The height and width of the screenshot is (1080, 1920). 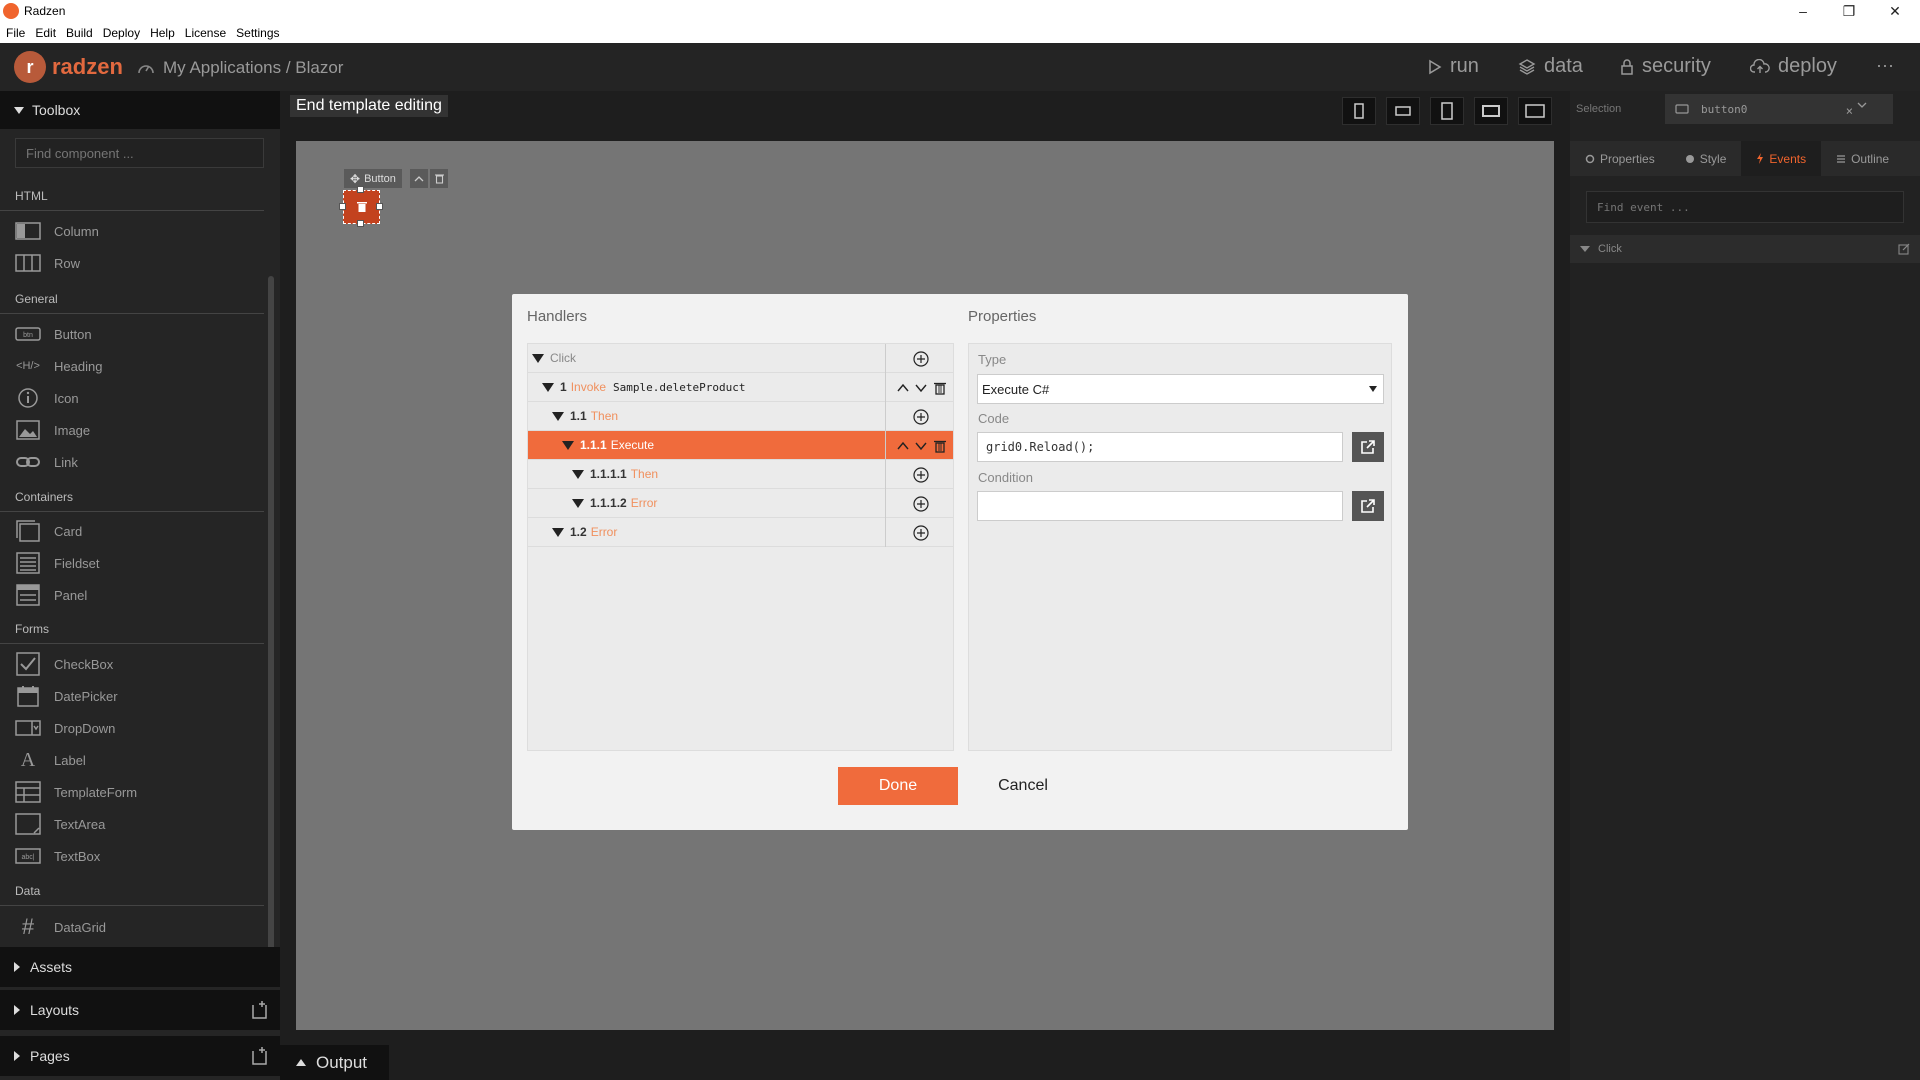 I want to click on event-click-row: Click, so click(x=1745, y=249).